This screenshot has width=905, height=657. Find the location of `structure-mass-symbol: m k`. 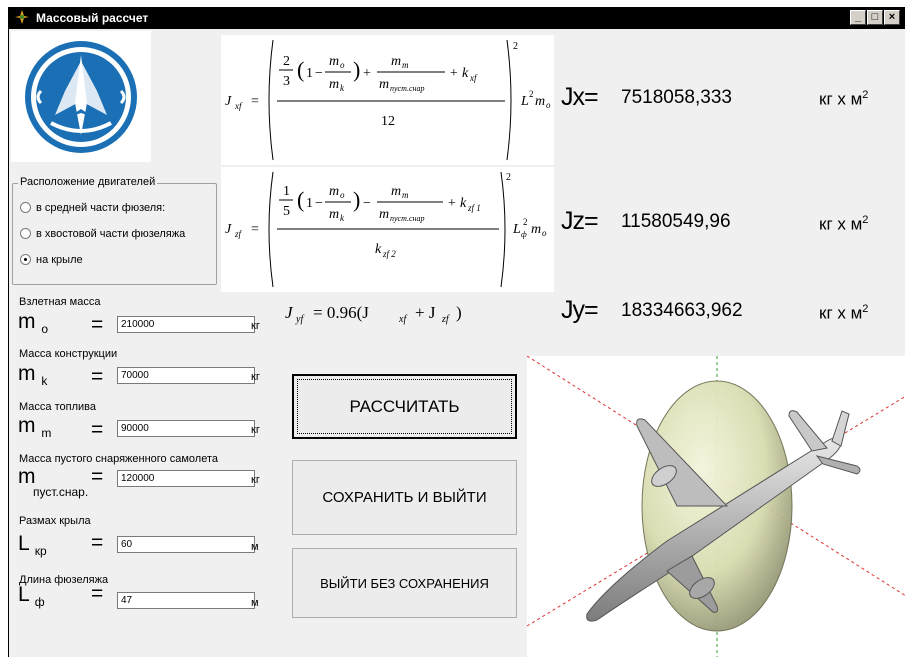

structure-mass-symbol: m k is located at coordinates (33, 375).